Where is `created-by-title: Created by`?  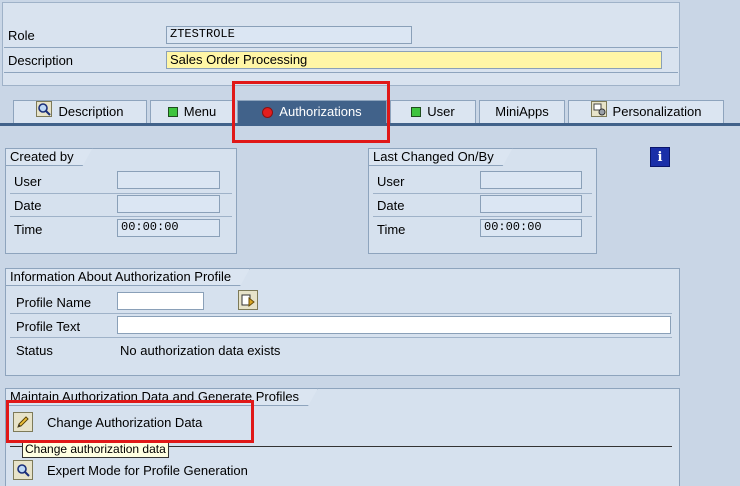
created-by-title: Created by is located at coordinates (49, 157).